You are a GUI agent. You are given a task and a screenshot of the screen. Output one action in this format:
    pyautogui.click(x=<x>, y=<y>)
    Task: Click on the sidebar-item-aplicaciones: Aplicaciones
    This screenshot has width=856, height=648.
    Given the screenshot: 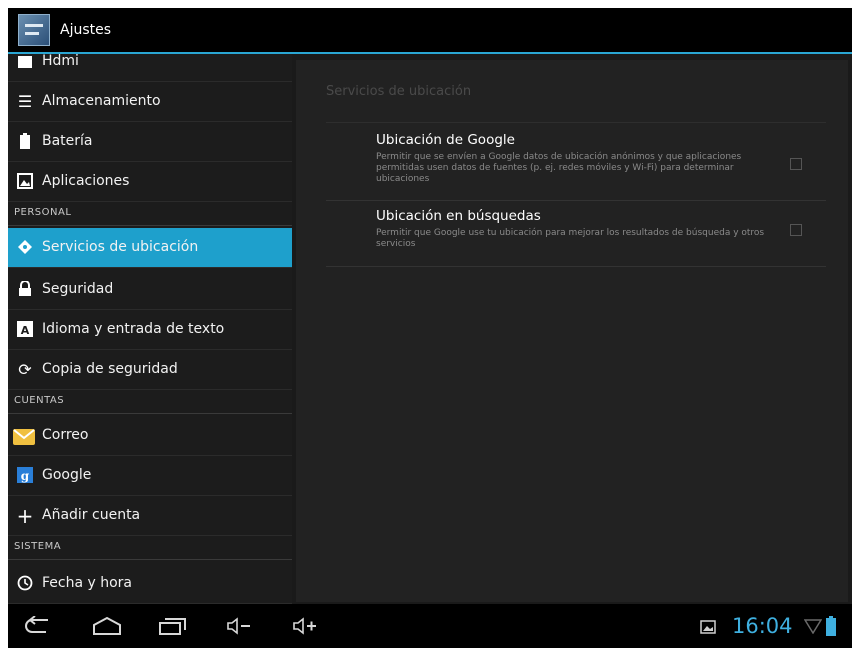 What is the action you would take?
    pyautogui.click(x=150, y=182)
    